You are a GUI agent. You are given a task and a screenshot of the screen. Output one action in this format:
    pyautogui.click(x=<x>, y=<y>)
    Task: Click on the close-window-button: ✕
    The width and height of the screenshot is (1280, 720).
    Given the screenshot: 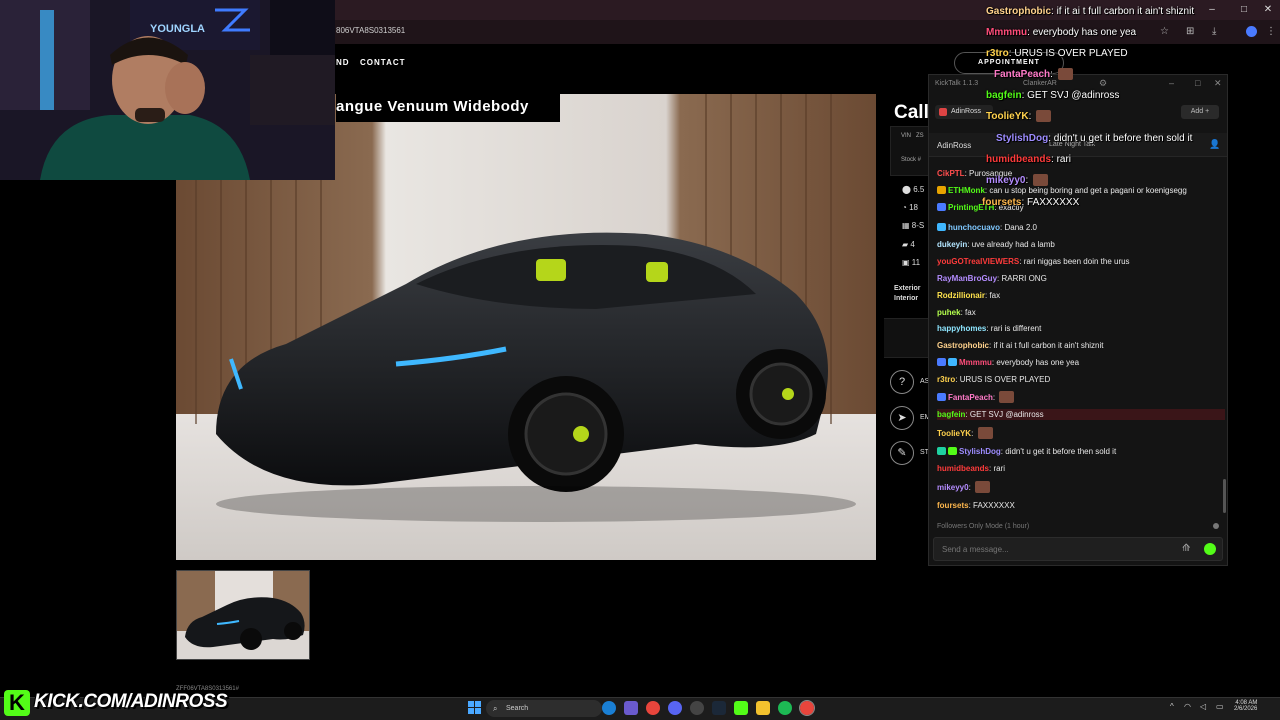 What is the action you would take?
    pyautogui.click(x=1268, y=9)
    